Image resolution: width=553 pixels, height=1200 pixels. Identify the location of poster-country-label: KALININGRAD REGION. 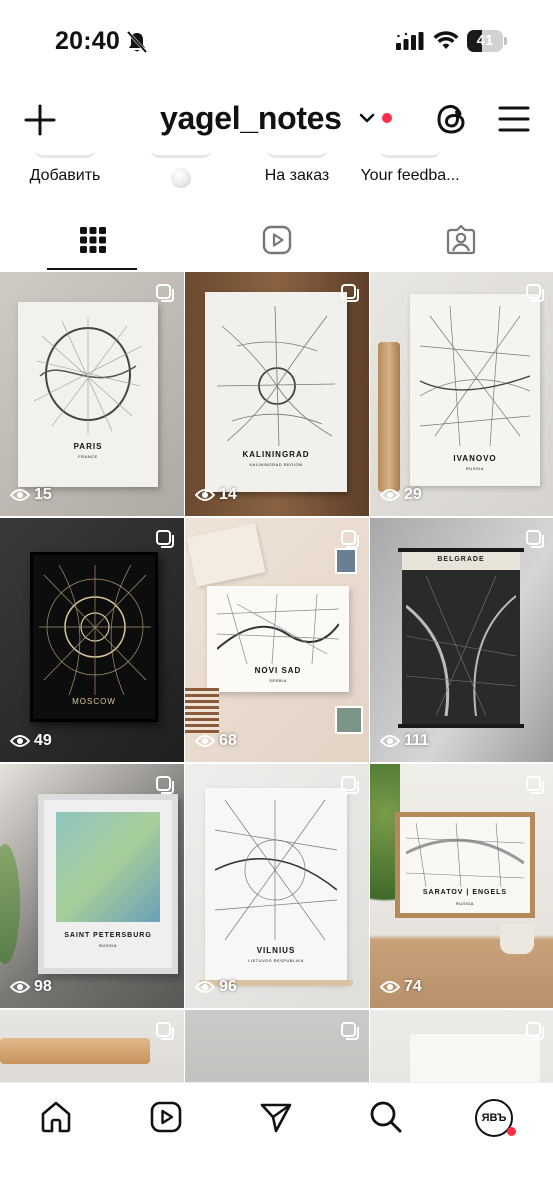
(276, 464).